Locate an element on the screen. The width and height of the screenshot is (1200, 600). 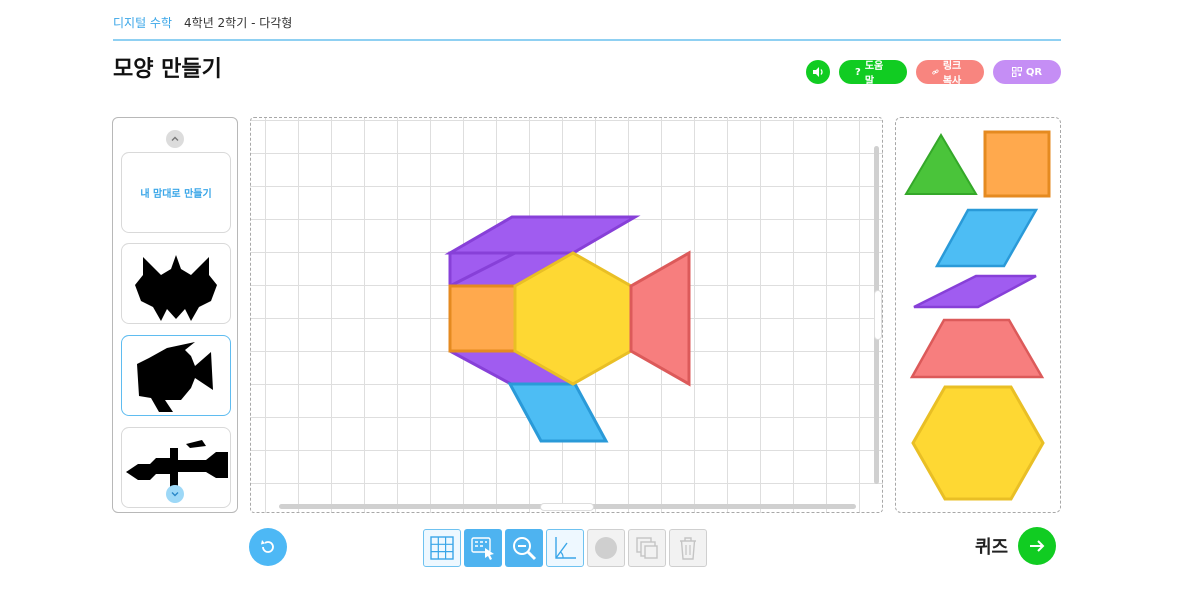
scroll-up-button is located at coordinates (175, 139).